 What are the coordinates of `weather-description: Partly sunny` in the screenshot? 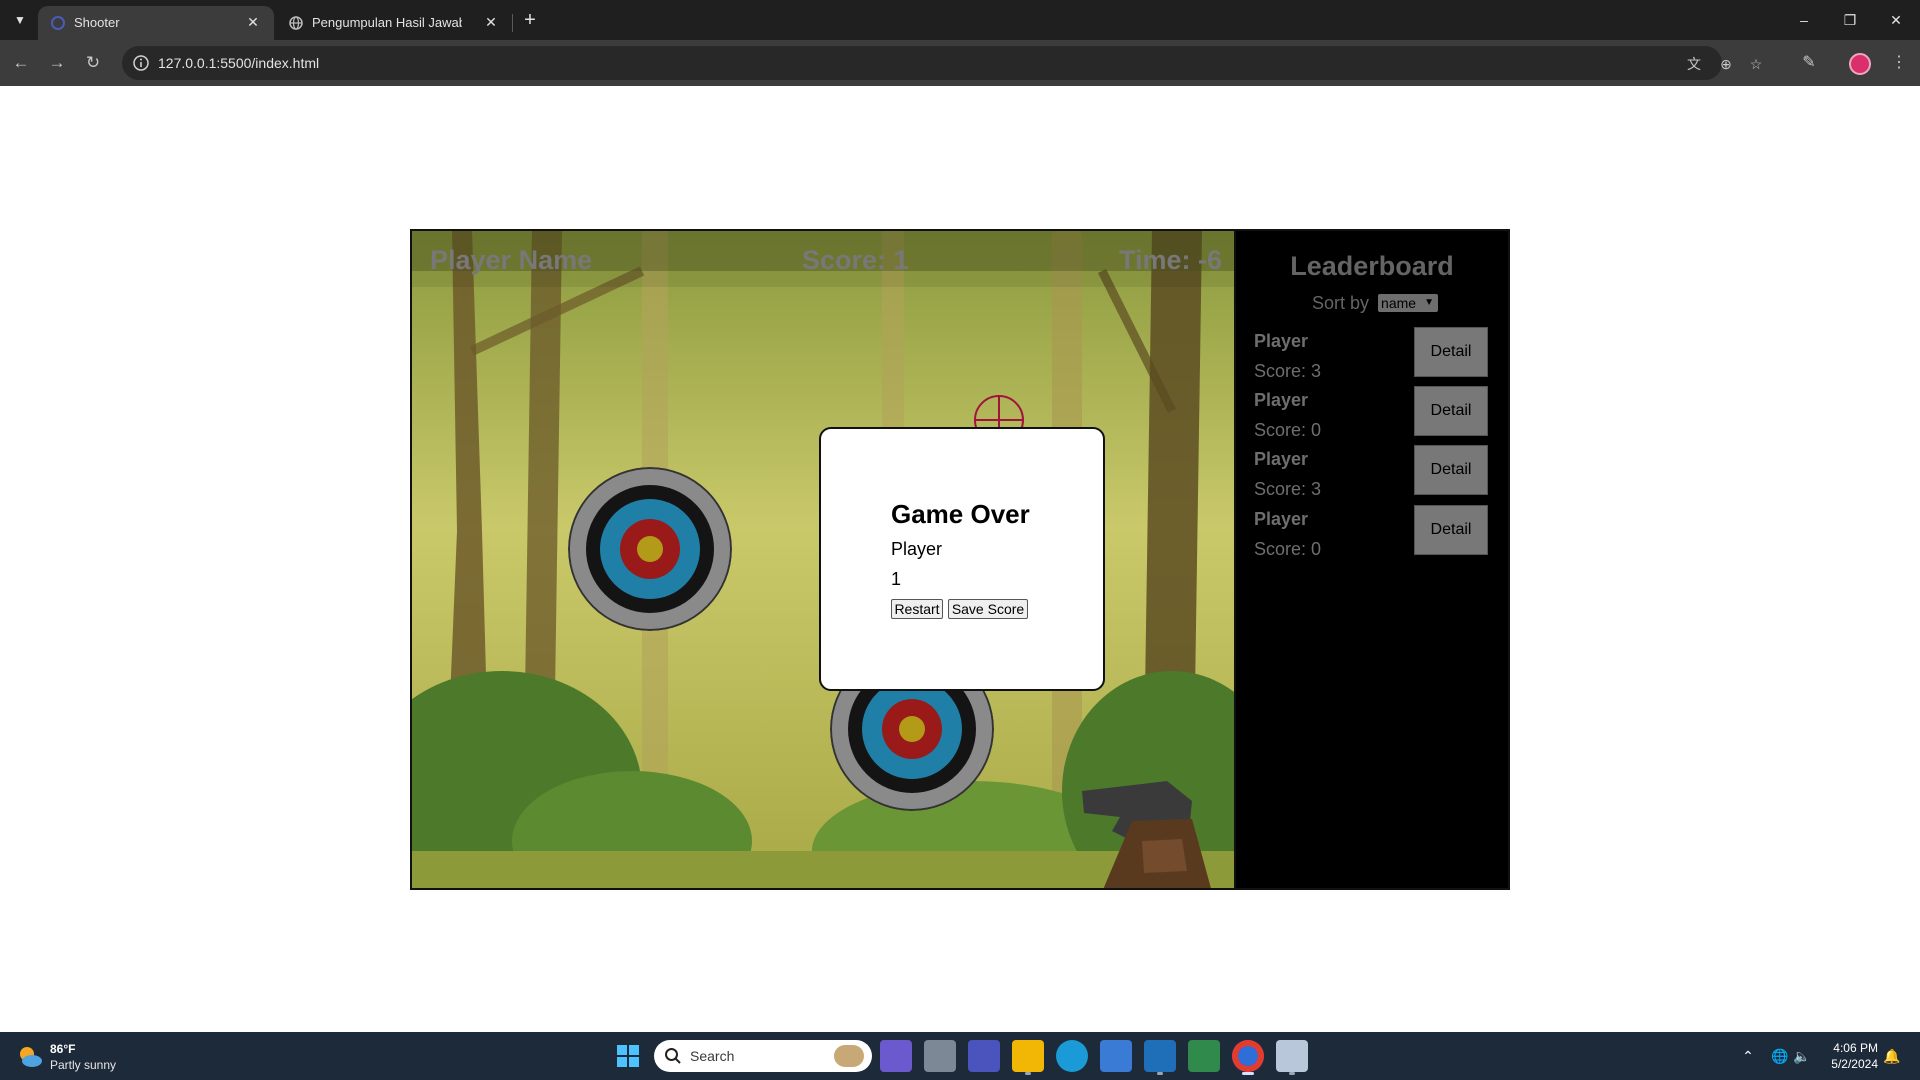 It's located at (83, 1065).